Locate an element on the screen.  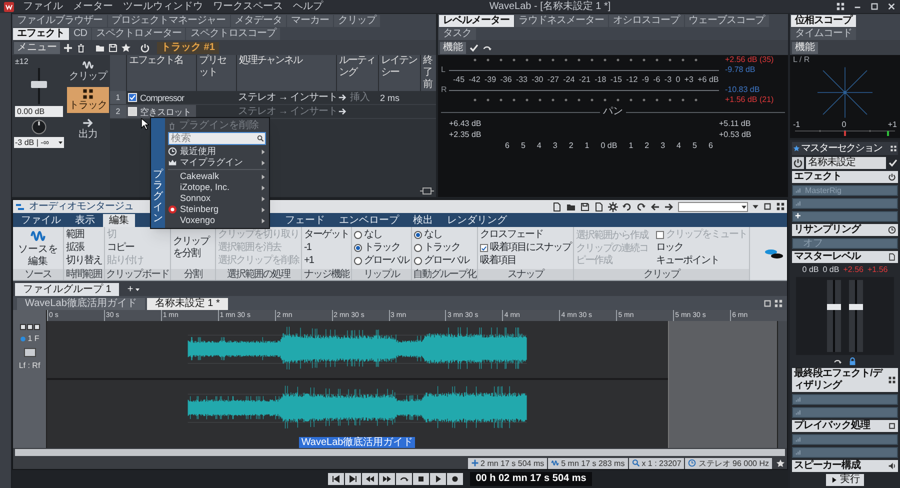
menu-button: メニュー is located at coordinates (37, 48).